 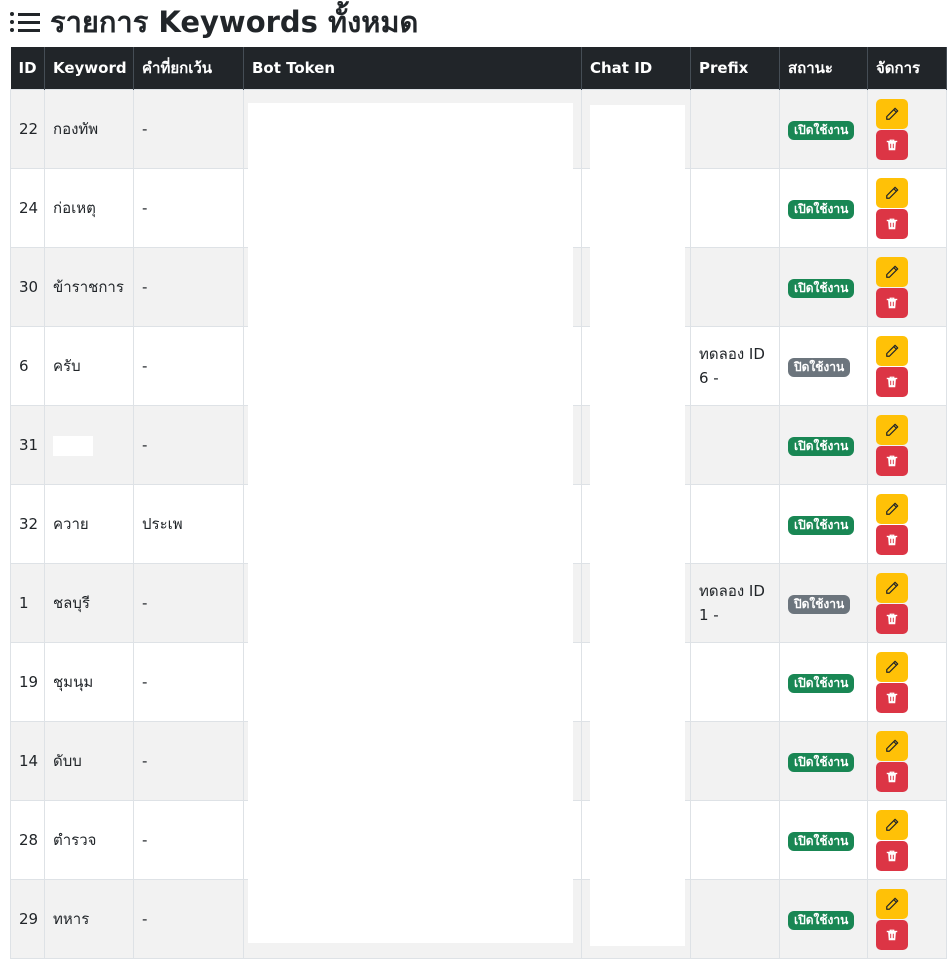 What do you see at coordinates (76, 129) in the screenshot?
I see `keyword-text: กองทัพ` at bounding box center [76, 129].